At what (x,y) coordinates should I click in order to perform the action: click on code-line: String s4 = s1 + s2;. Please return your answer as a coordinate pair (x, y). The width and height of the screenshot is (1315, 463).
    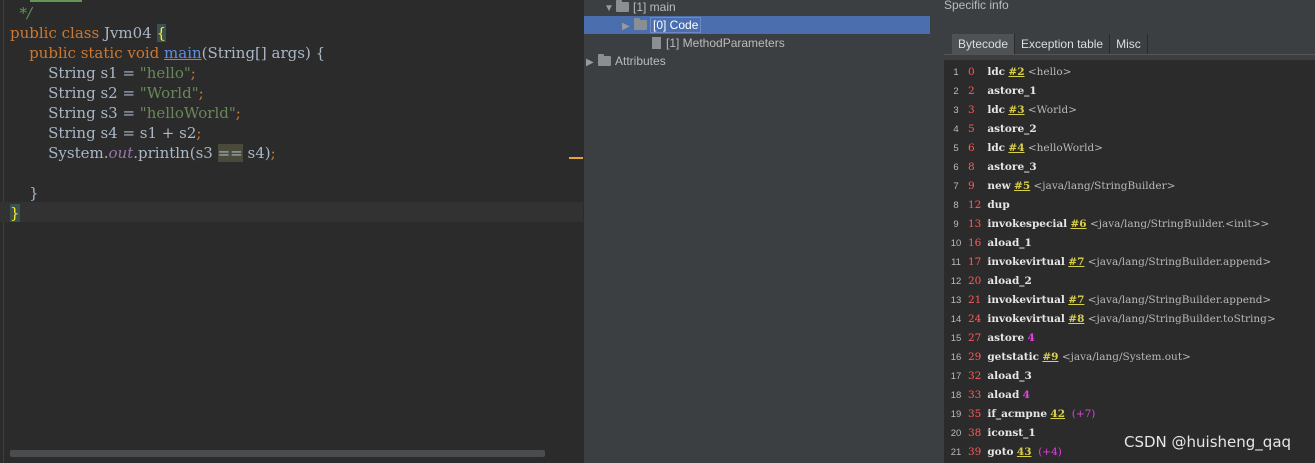
    Looking at the image, I should click on (105, 133).